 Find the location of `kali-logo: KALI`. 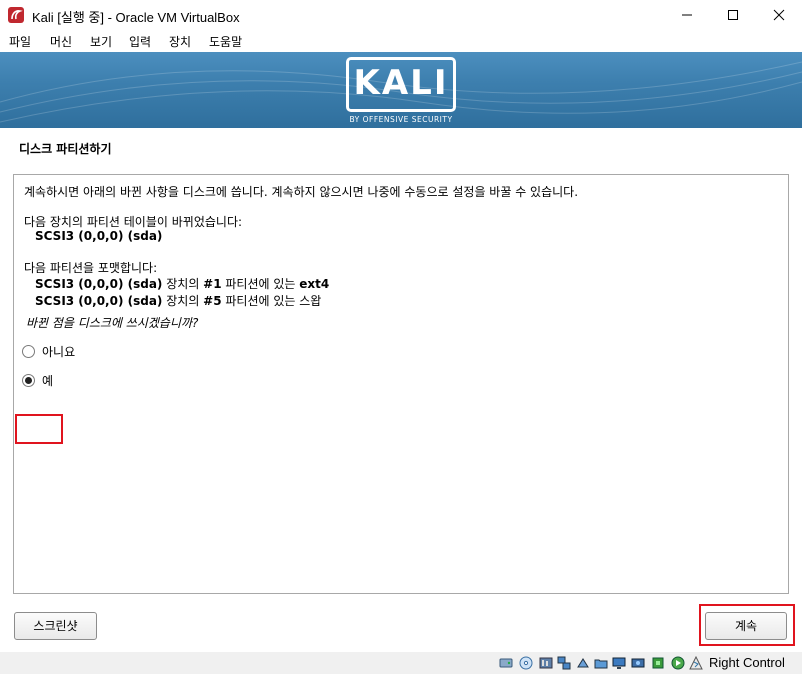

kali-logo: KALI is located at coordinates (401, 84).